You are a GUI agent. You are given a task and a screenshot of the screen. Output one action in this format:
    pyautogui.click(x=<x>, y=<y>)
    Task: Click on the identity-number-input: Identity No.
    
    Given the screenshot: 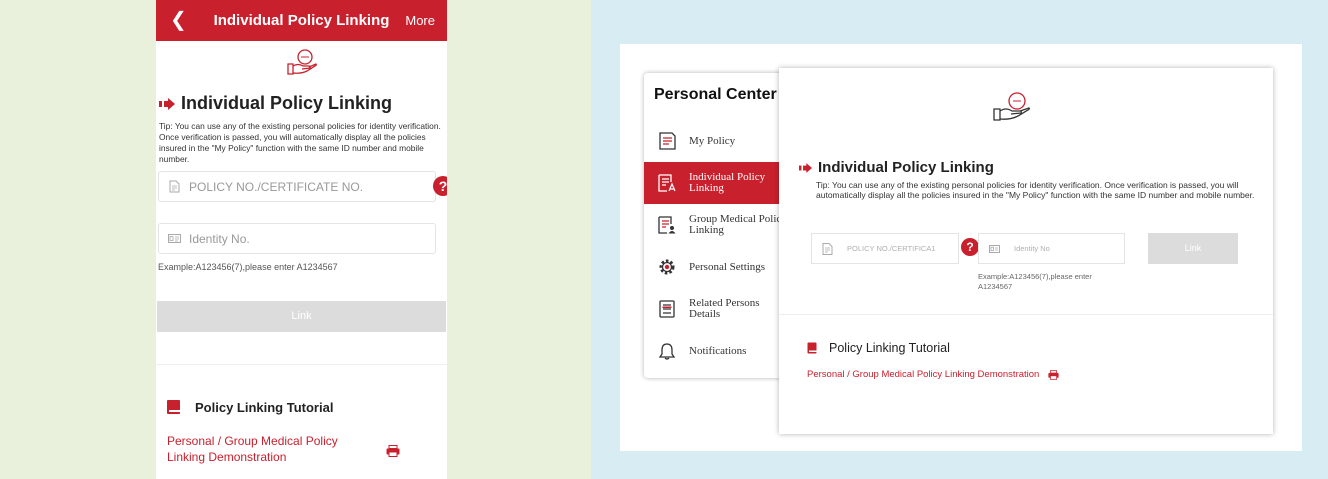 What is the action you would take?
    pyautogui.click(x=297, y=238)
    